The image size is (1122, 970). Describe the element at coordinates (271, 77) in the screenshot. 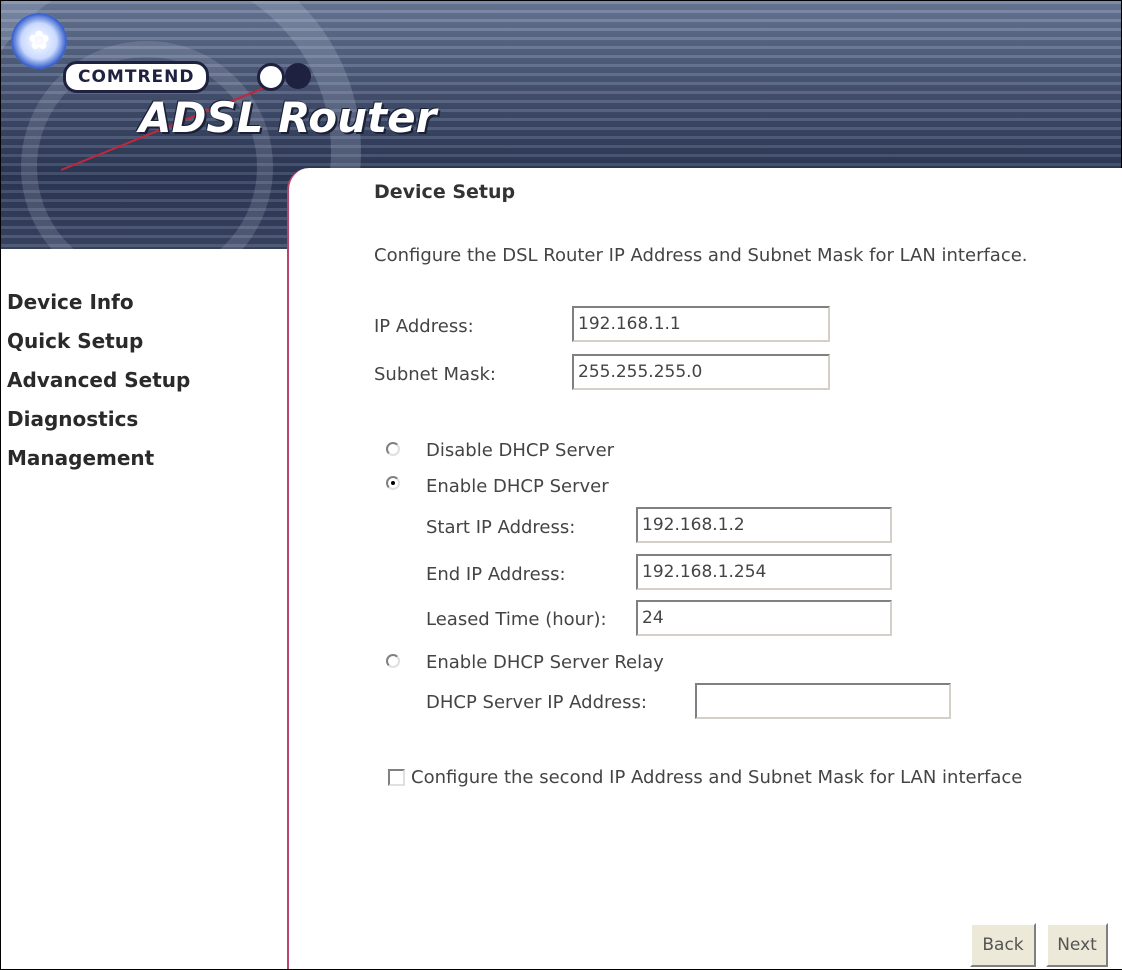

I see `logo-ring-icon` at that location.